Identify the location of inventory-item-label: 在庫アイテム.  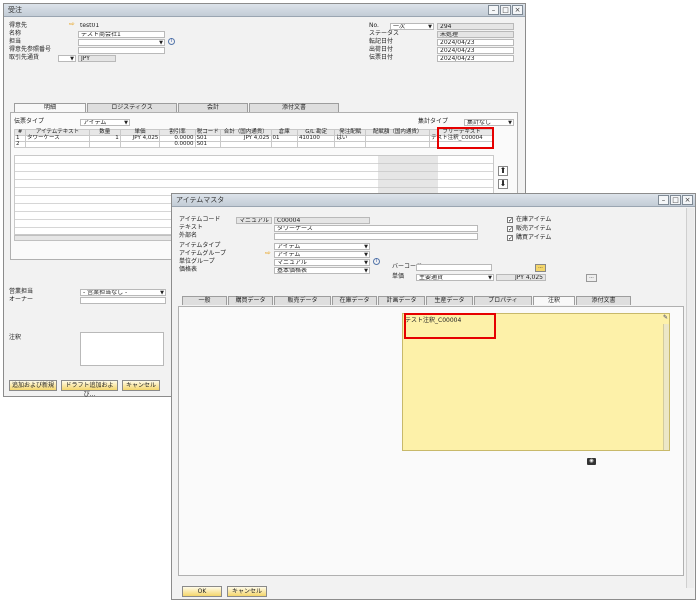
(534, 219).